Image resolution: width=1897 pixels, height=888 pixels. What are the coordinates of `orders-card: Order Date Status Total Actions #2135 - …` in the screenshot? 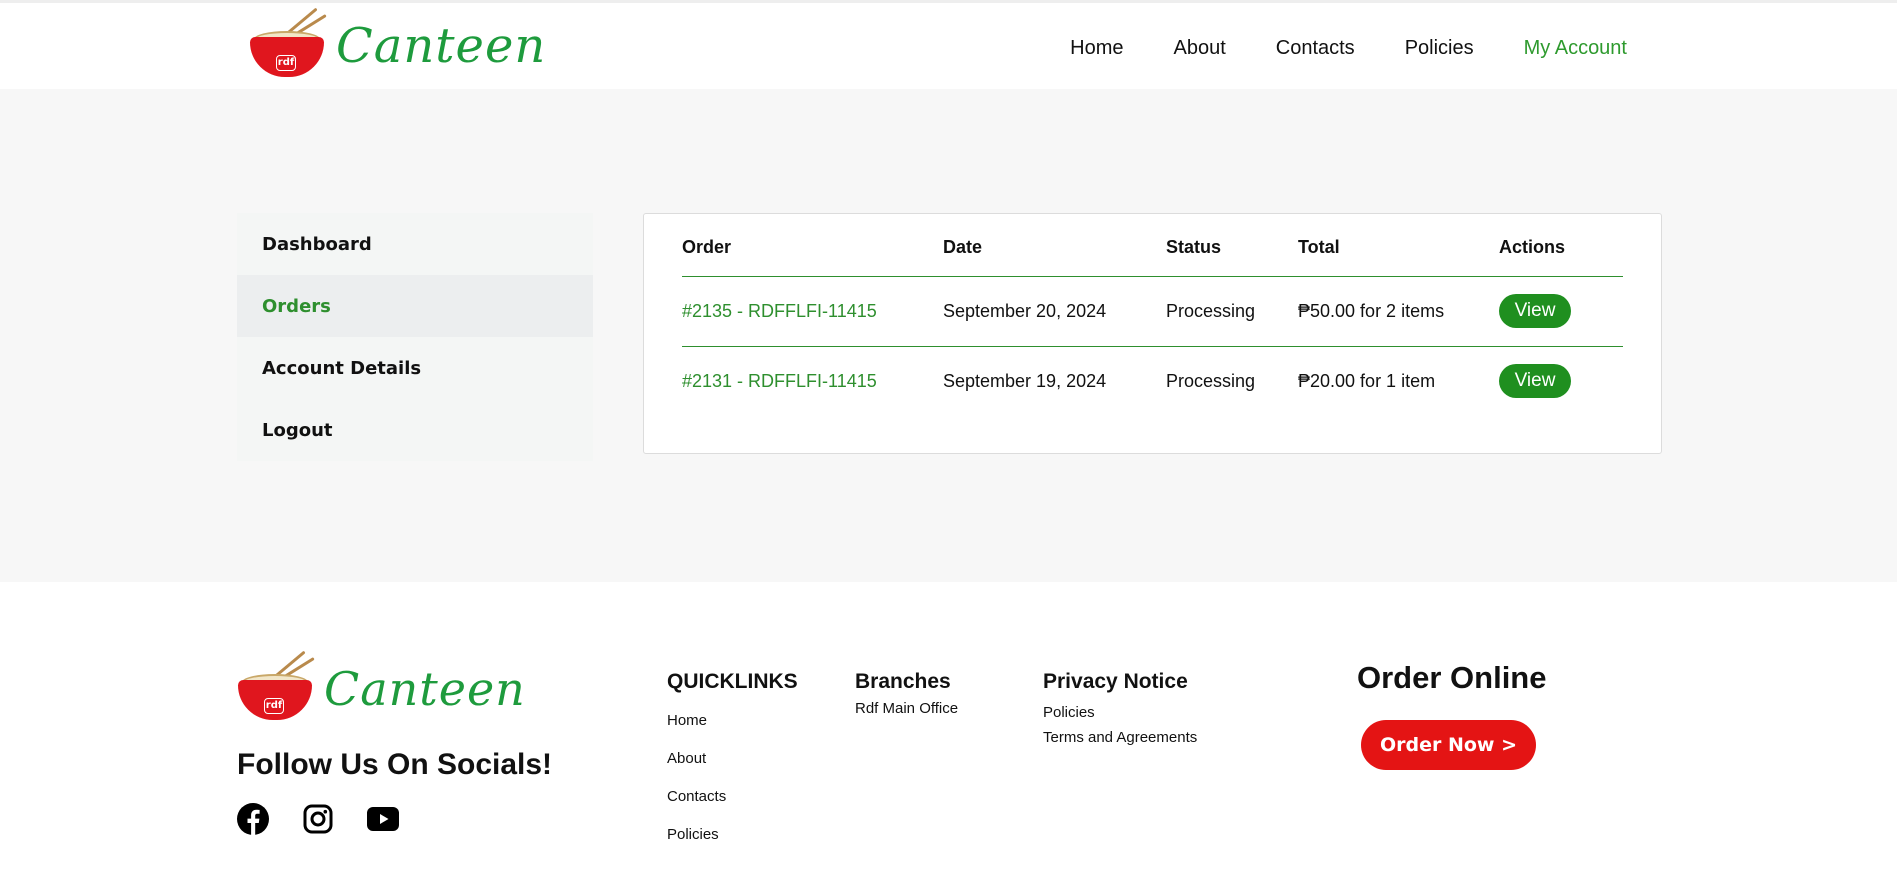 It's located at (1152, 333).